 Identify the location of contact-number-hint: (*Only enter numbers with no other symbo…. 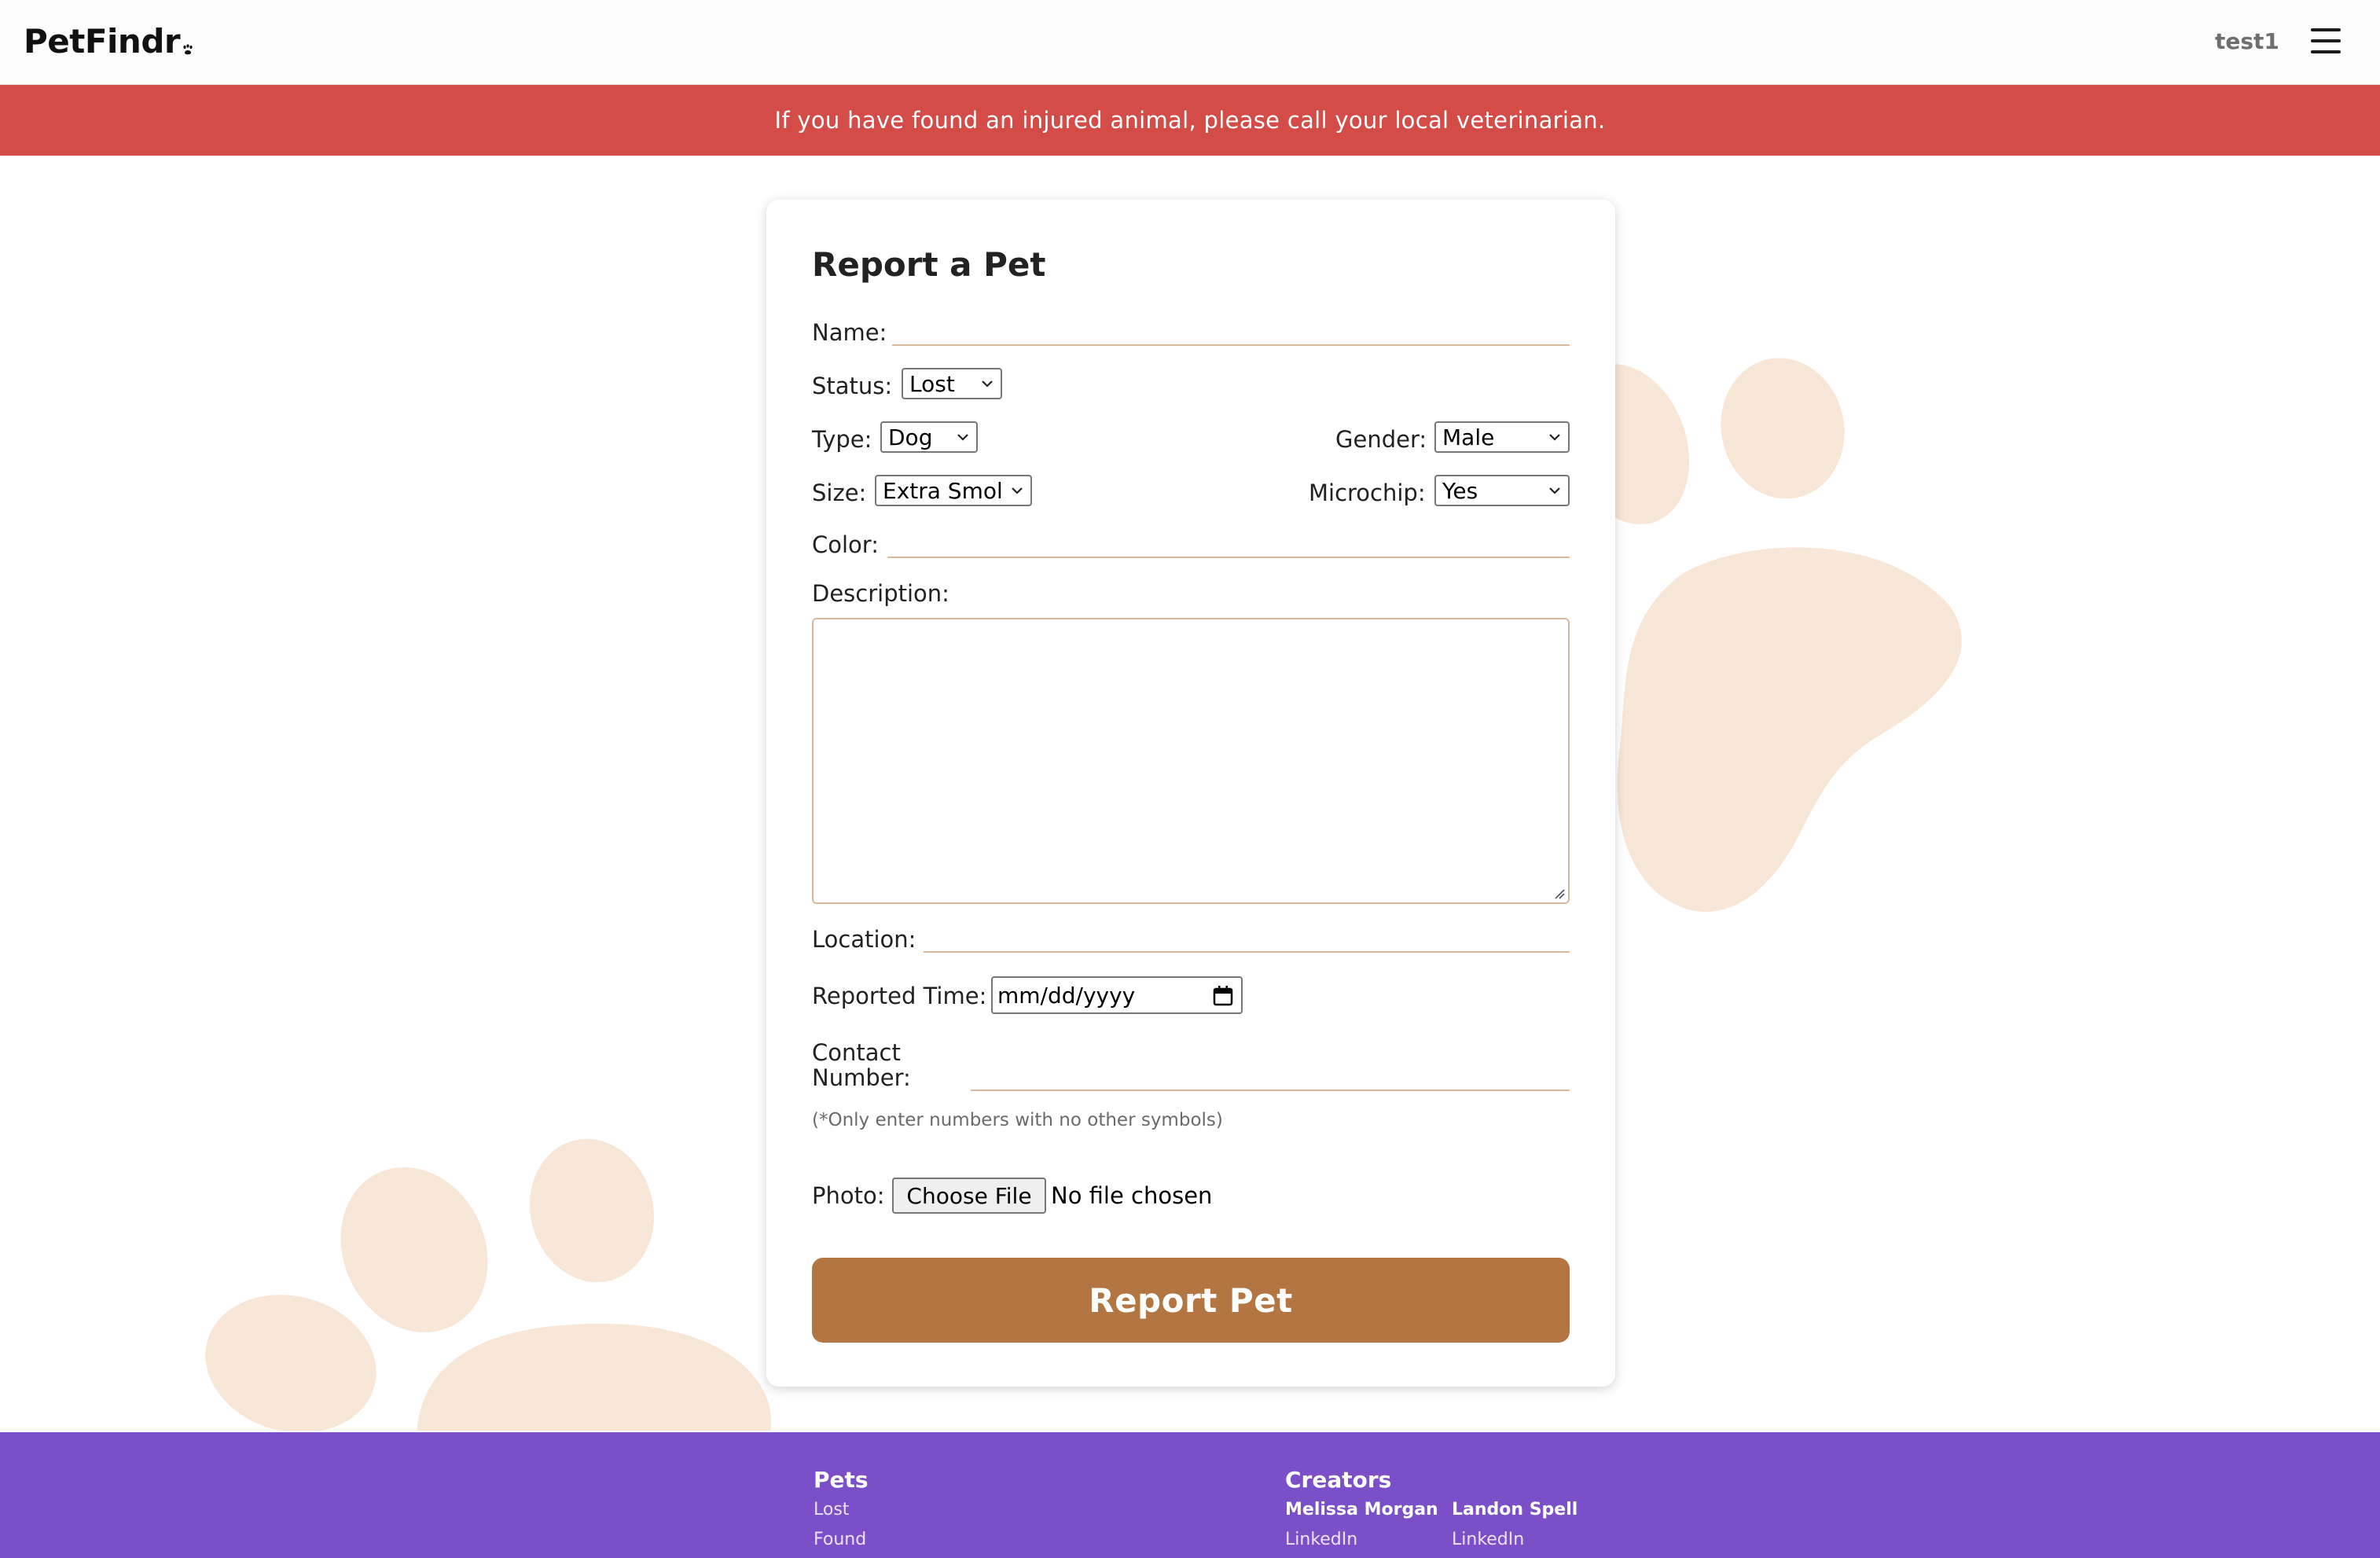
(1017, 1120).